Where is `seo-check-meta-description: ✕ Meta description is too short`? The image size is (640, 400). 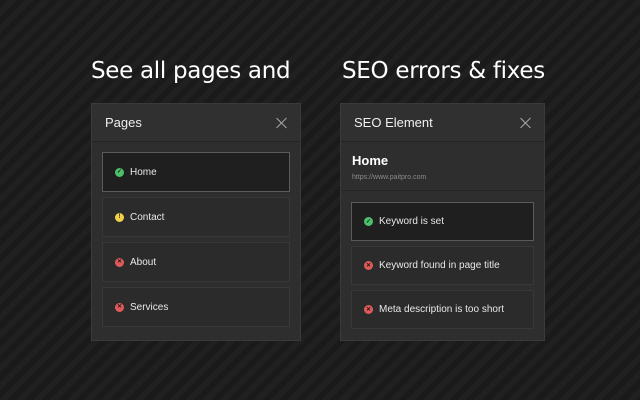 seo-check-meta-description: ✕ Meta description is too short is located at coordinates (442, 309).